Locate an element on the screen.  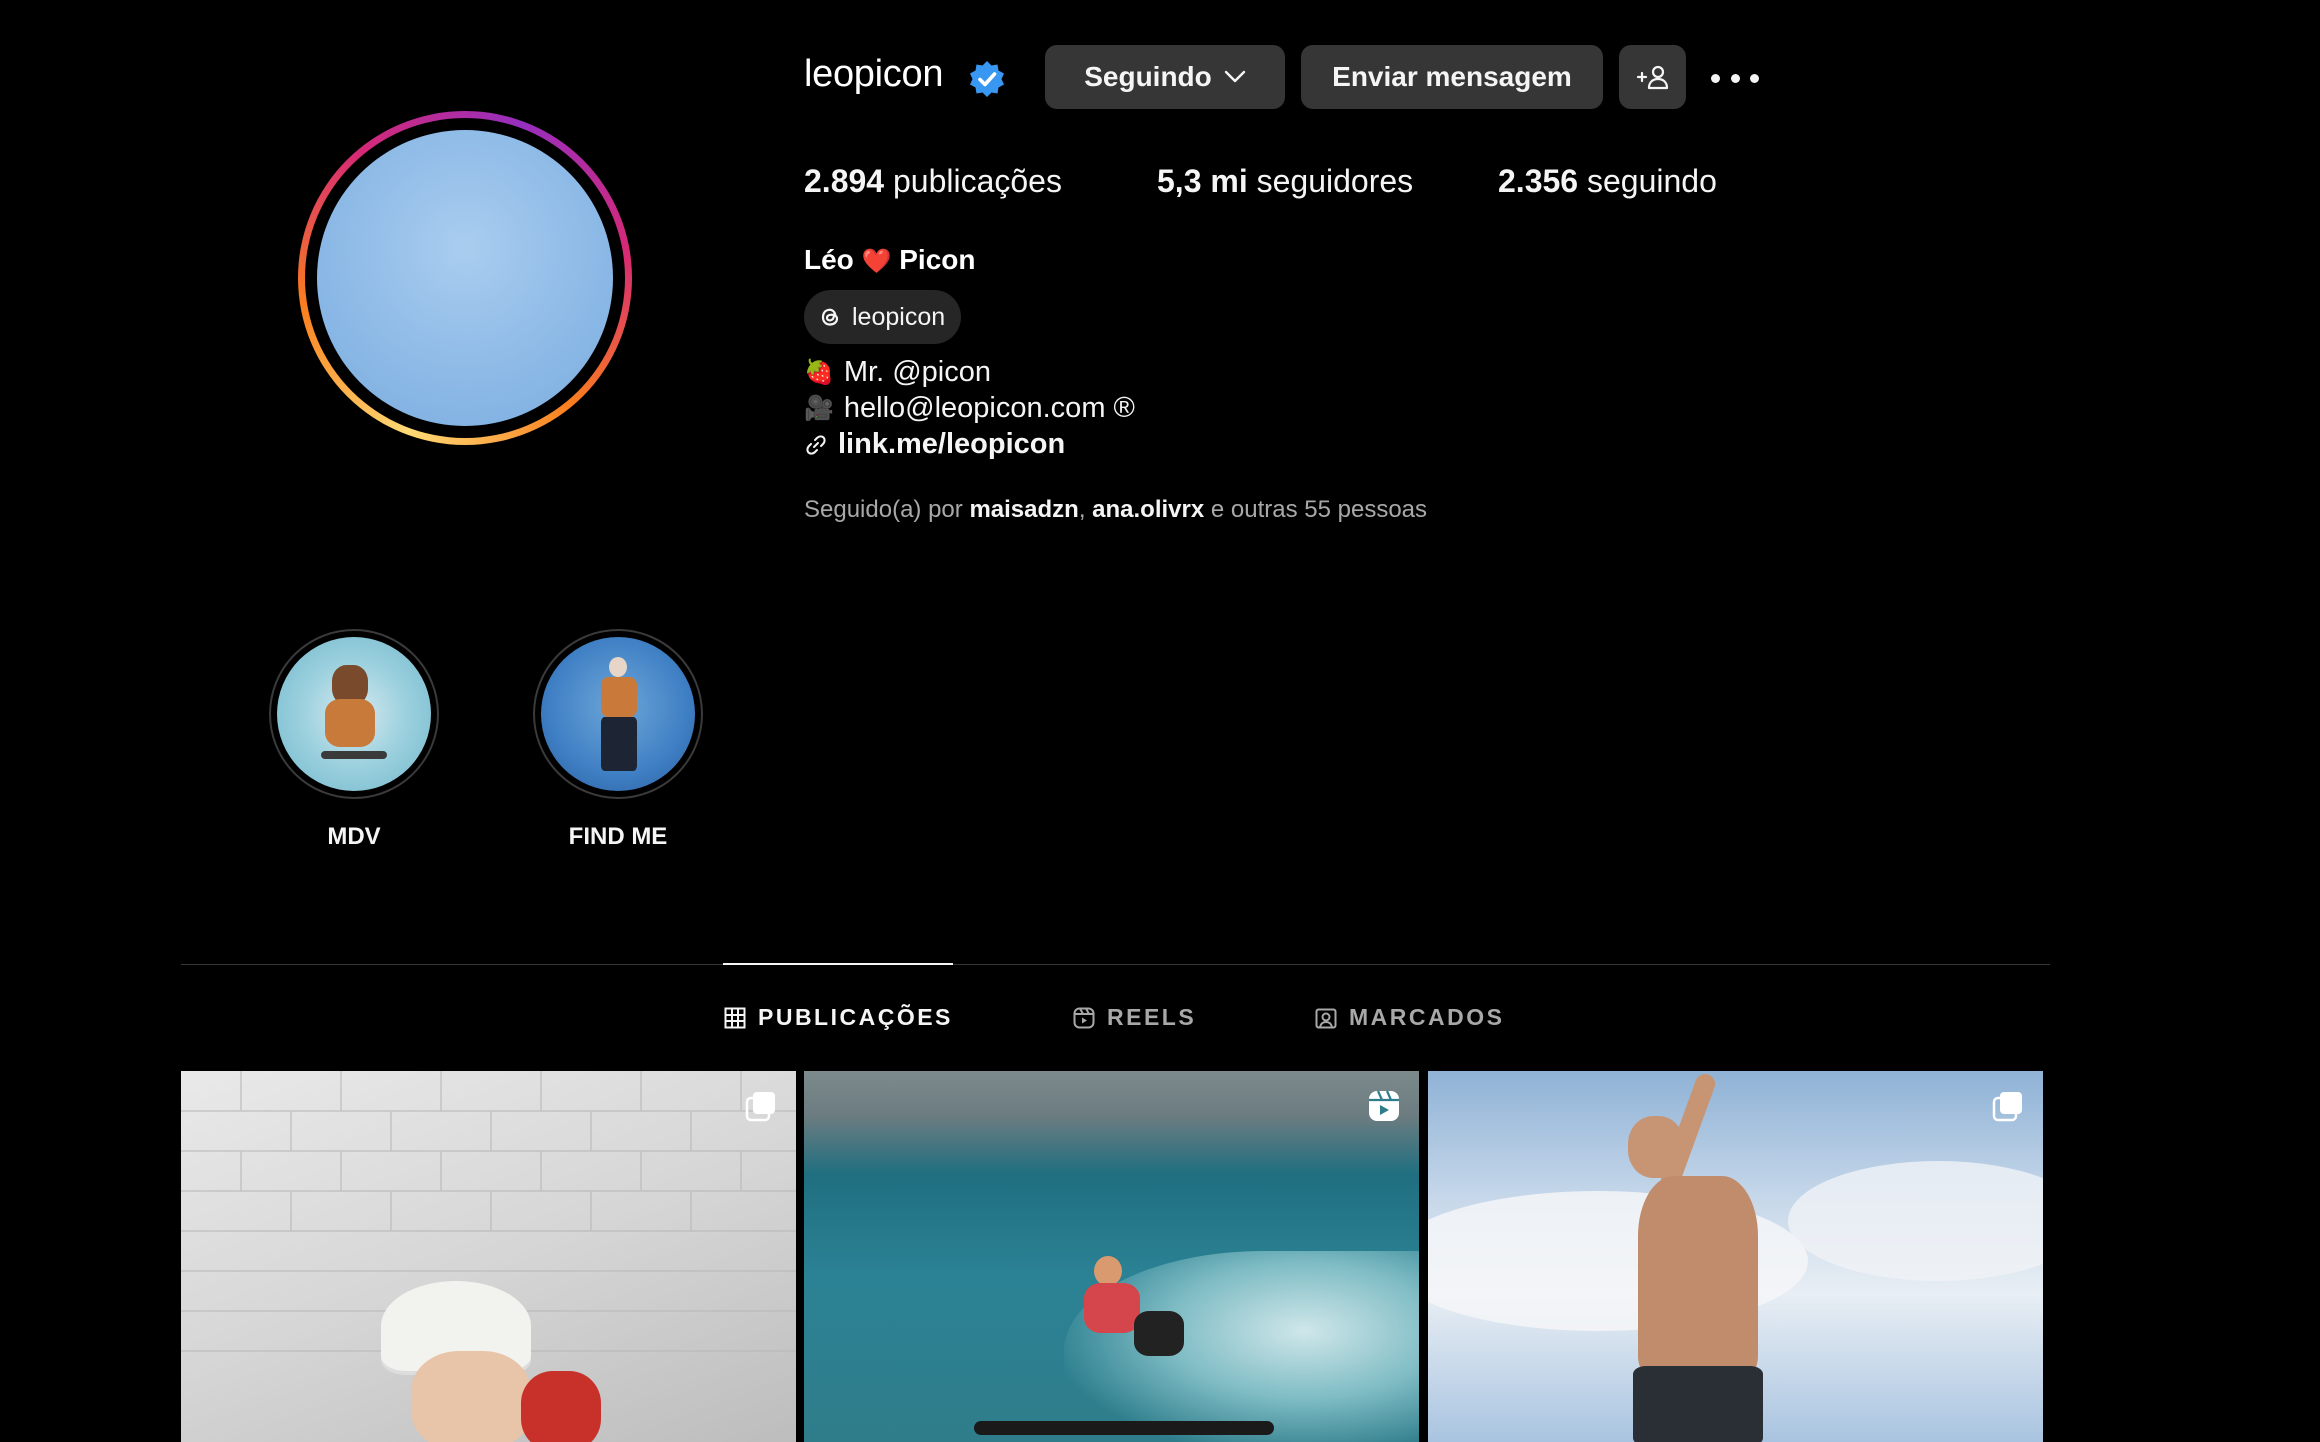
bio-text: hello@leopicon.com ® is located at coordinates (989, 408).